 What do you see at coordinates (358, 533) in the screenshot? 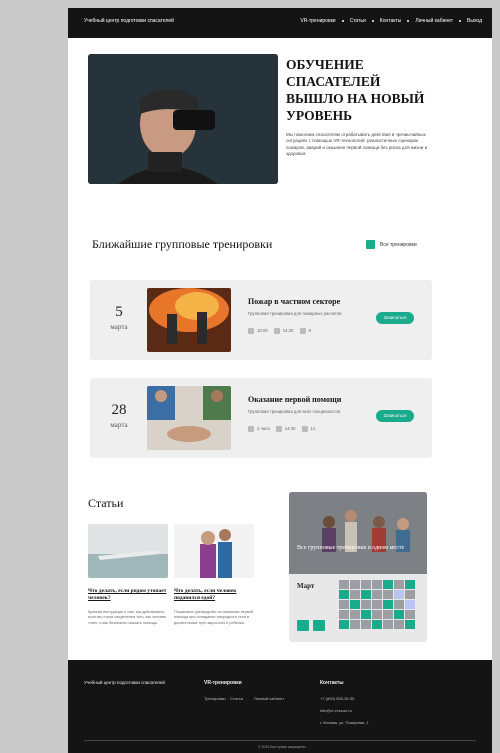
I see `group-training-photo` at bounding box center [358, 533].